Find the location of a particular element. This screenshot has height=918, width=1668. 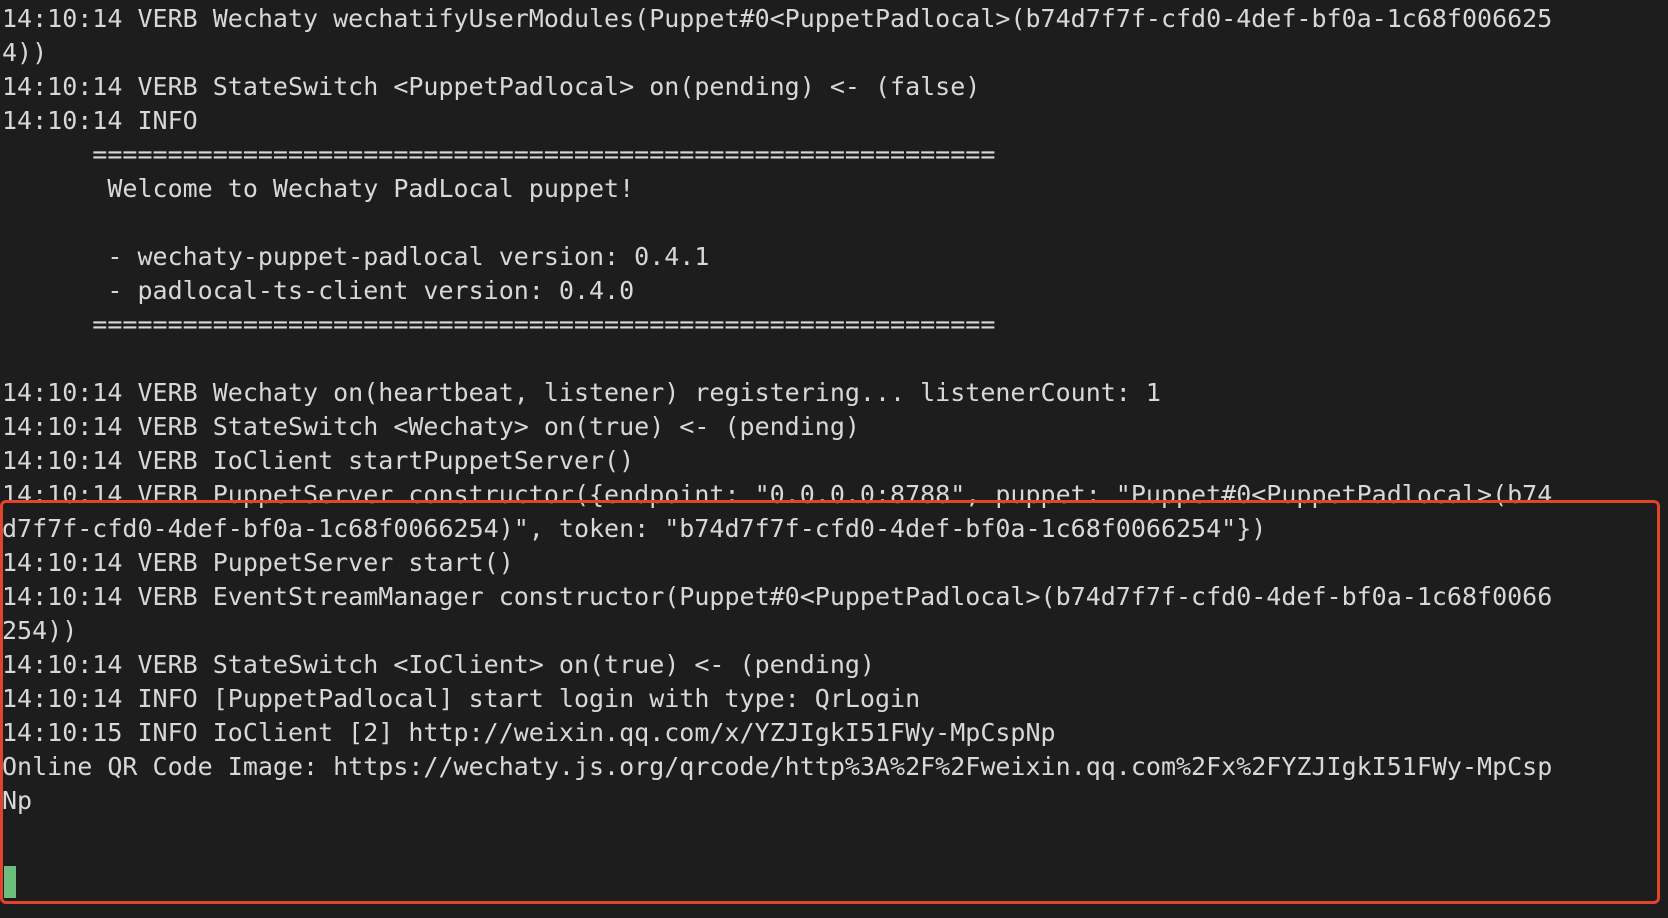

banner-welcome: Welcome to Wechaty PadLocal puppet! is located at coordinates (318, 188).